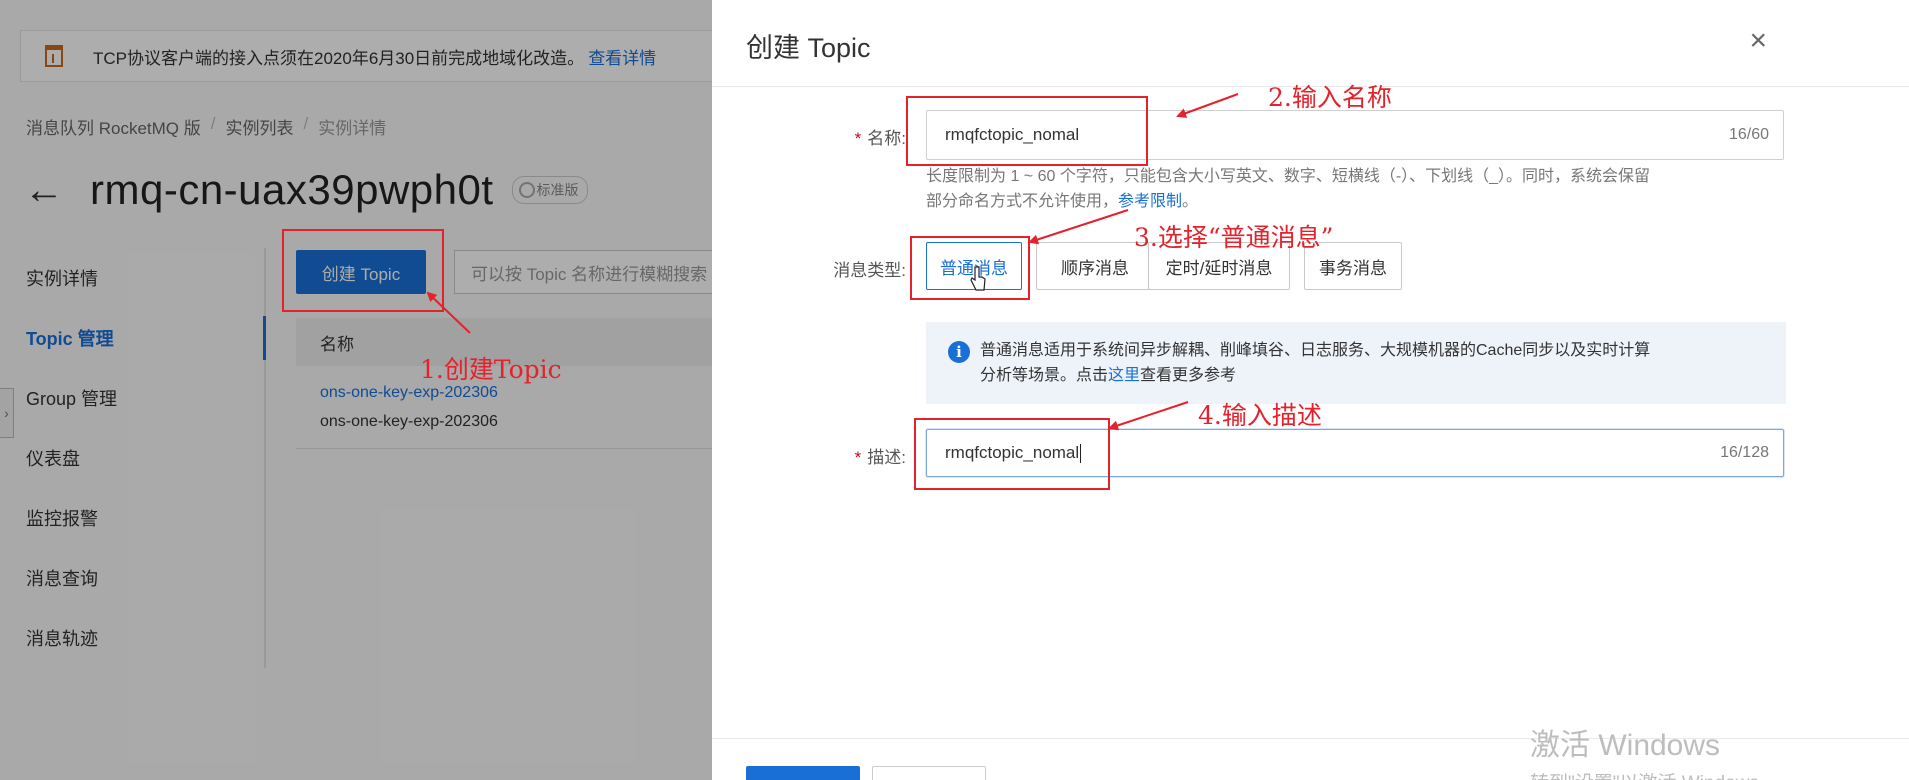 The image size is (1909, 780). I want to click on description-char-counter: 16/128, so click(1744, 452).